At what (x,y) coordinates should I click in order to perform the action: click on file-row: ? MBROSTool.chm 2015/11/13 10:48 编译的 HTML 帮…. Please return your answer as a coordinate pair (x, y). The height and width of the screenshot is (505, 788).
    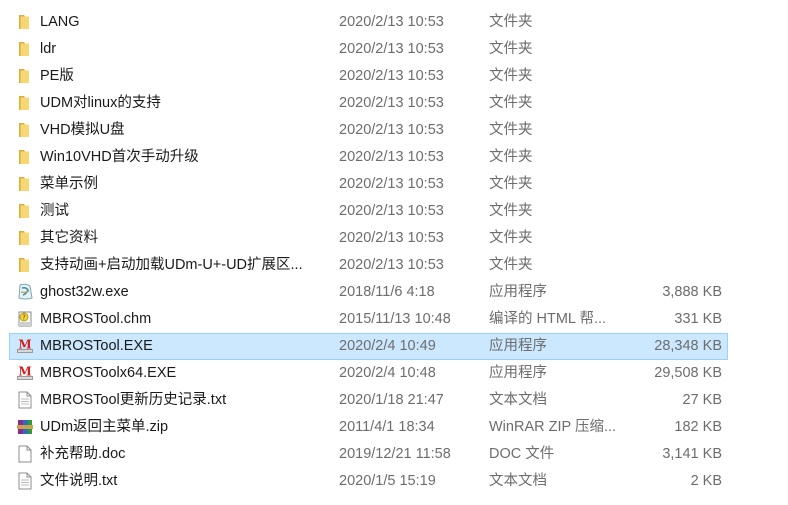
    Looking at the image, I should click on (394, 319).